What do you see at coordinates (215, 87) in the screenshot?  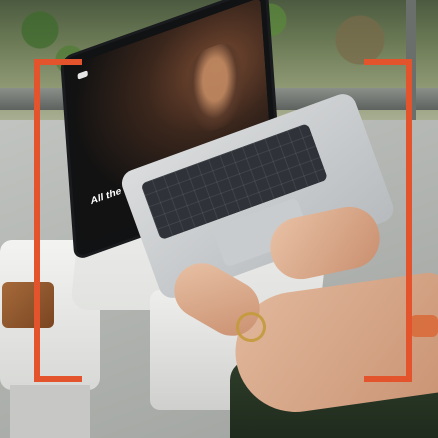 I see `hero-portrait` at bounding box center [215, 87].